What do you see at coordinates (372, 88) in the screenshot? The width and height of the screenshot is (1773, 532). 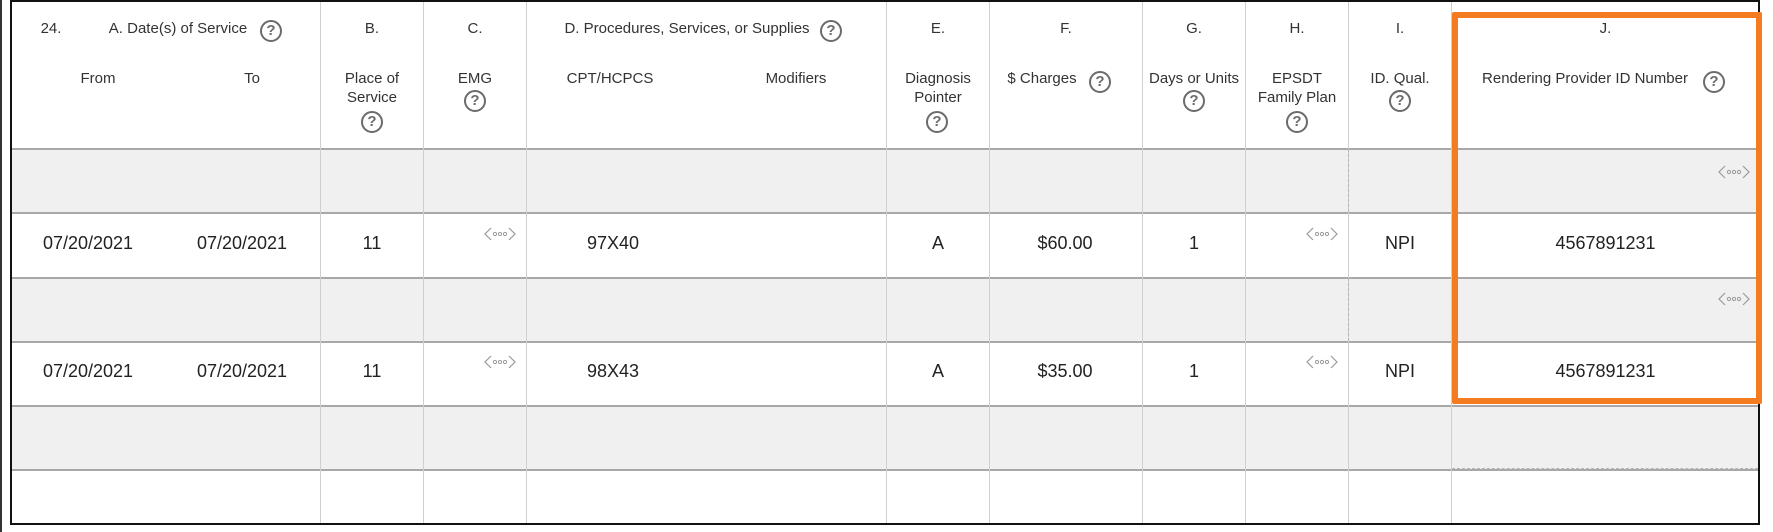 I see `place-of-service-header: Place of Service` at bounding box center [372, 88].